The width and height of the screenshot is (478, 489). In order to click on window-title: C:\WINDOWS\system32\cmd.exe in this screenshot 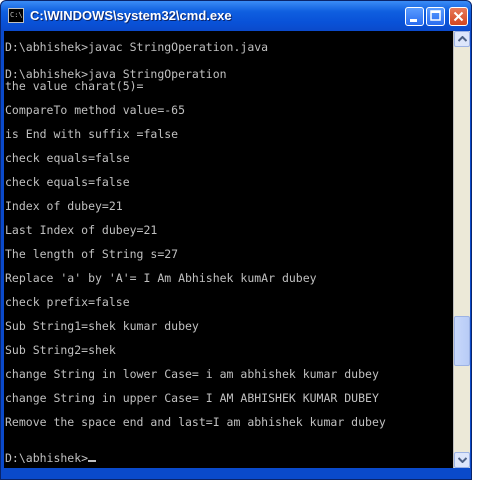, I will do `click(131, 15)`.